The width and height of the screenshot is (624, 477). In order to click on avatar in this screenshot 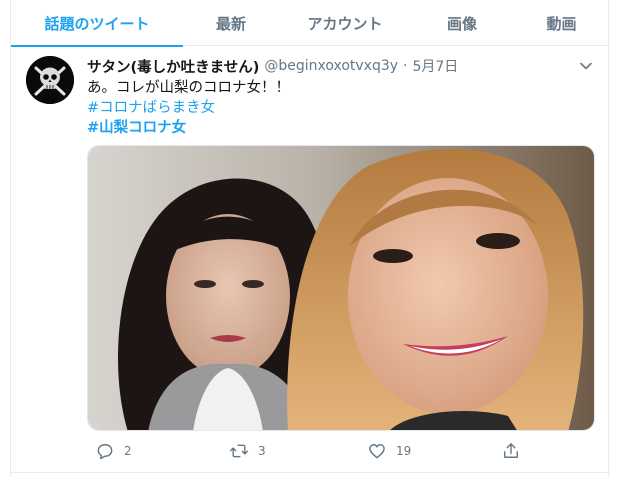, I will do `click(50, 80)`.